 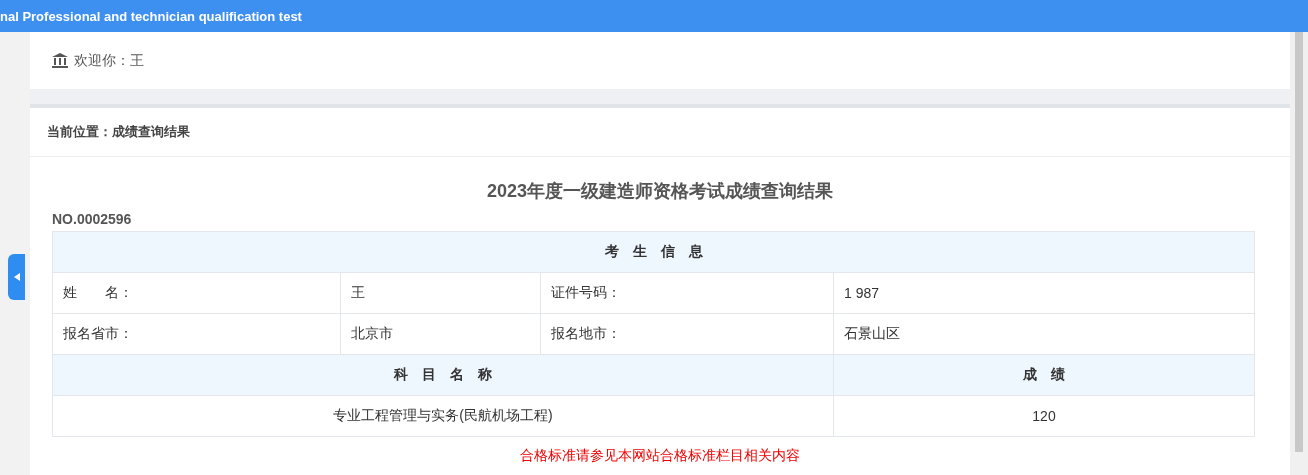 What do you see at coordinates (660, 456) in the screenshot?
I see `notice-text: 合格标准请参见本网站合格标准栏目相关内容` at bounding box center [660, 456].